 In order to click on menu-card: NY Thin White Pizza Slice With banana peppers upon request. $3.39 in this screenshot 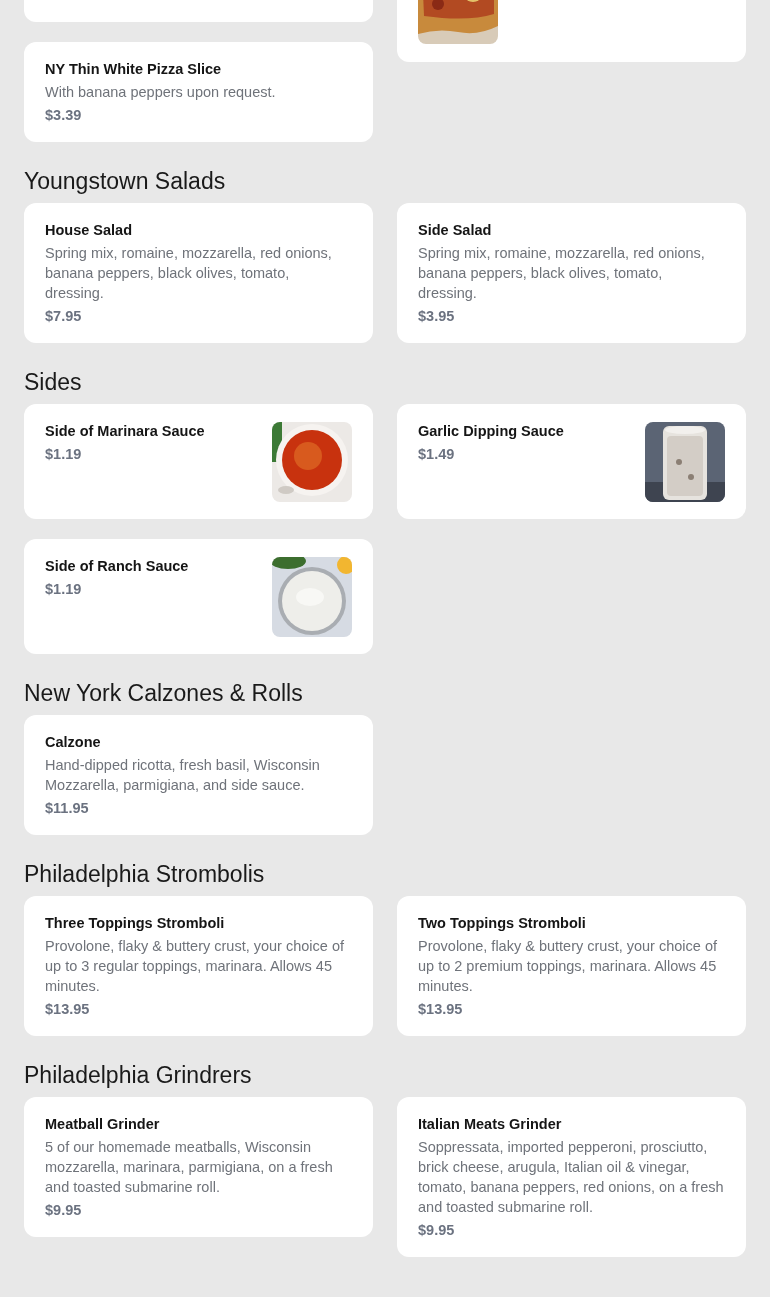, I will do `click(198, 92)`.